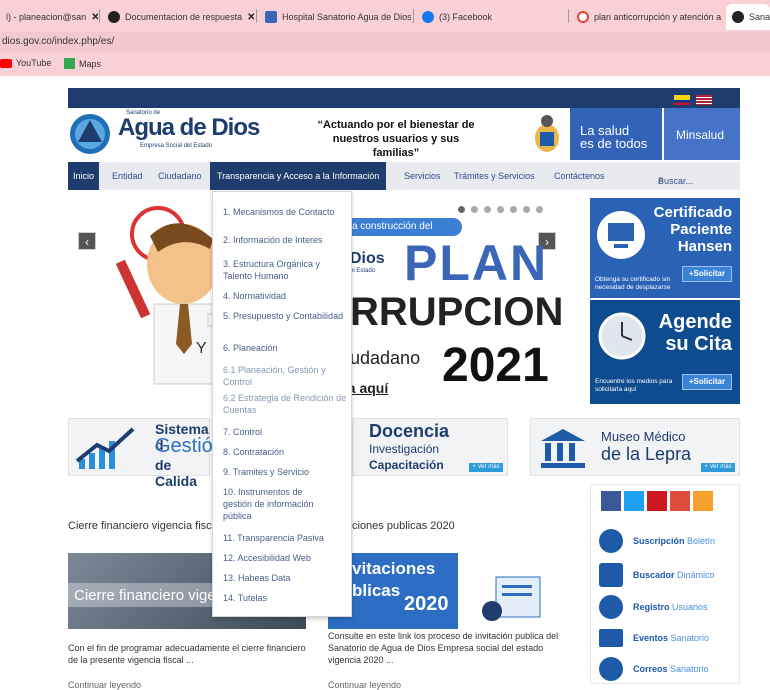  Describe the element at coordinates (680, 501) in the screenshot. I see `google-plus-icon` at that location.